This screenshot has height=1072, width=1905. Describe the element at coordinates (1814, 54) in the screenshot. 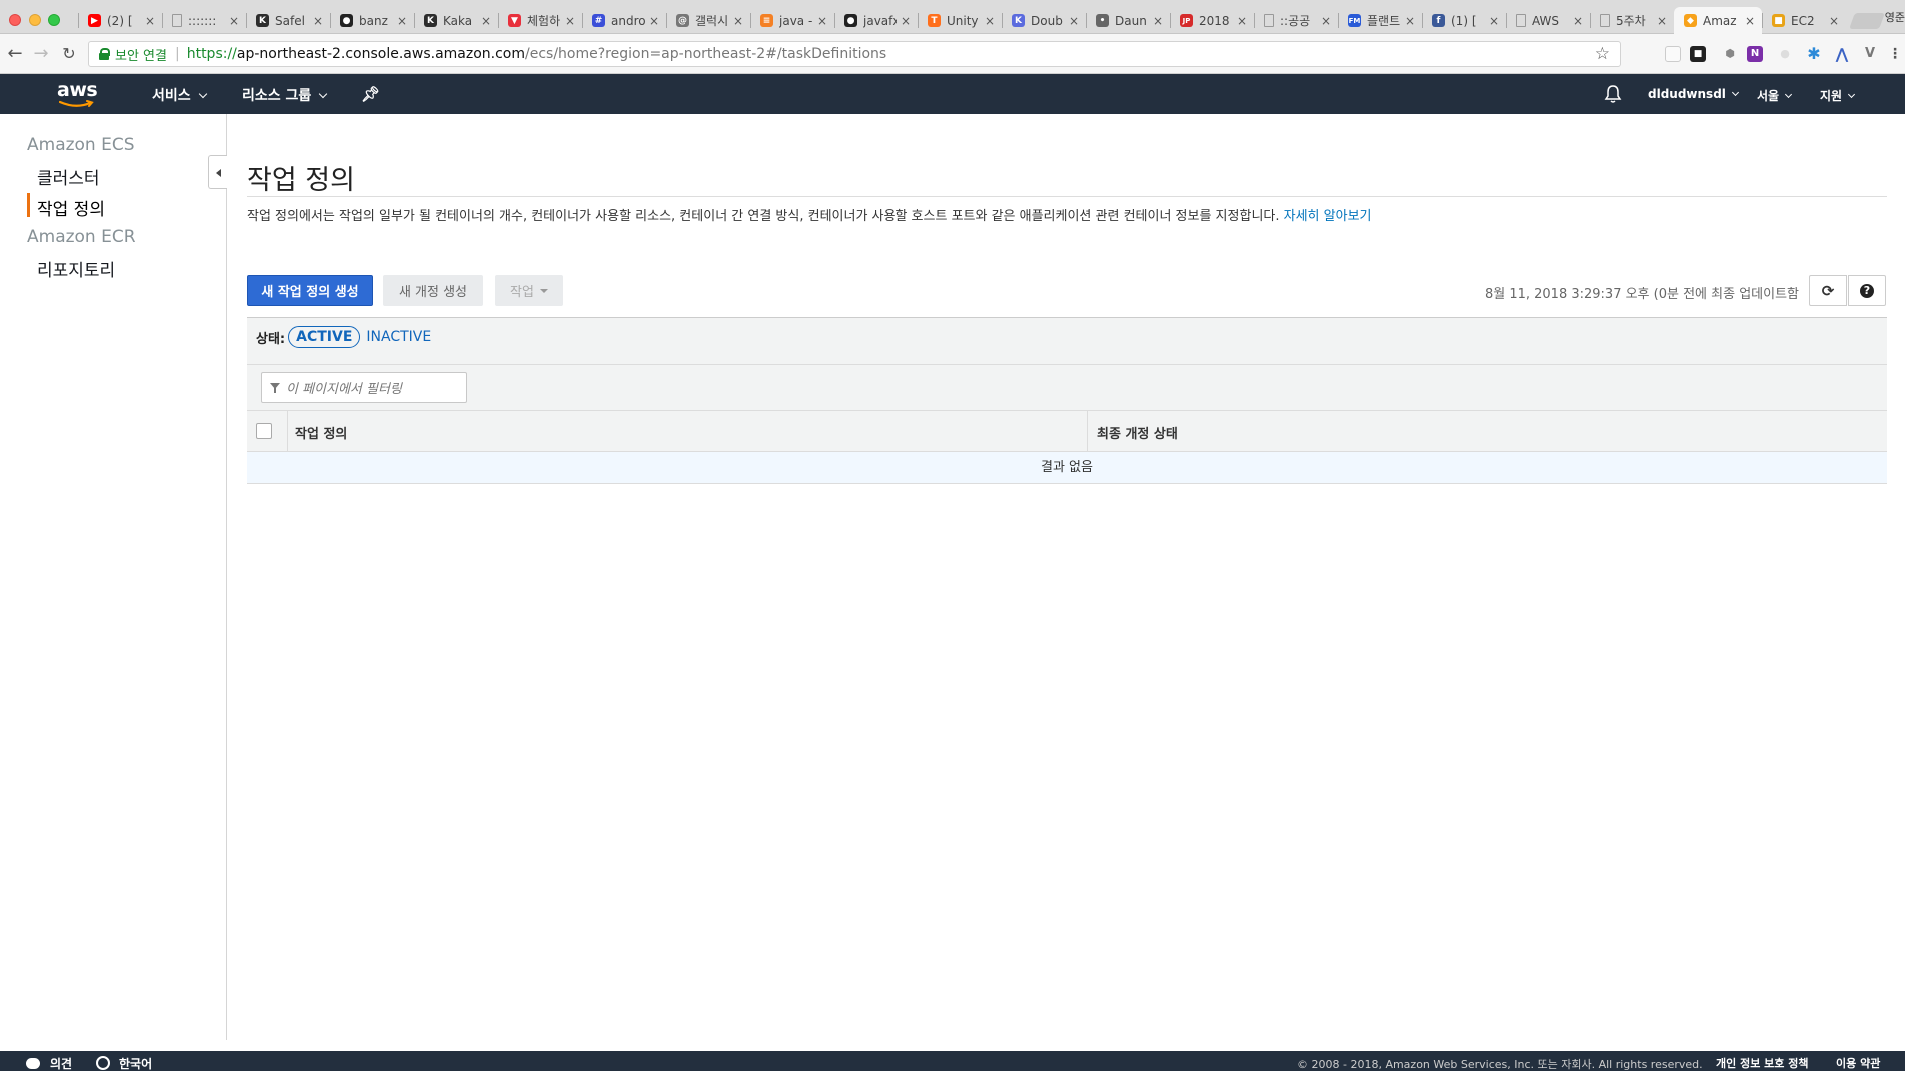

I see `asterisk-extension-icon: ✱` at that location.